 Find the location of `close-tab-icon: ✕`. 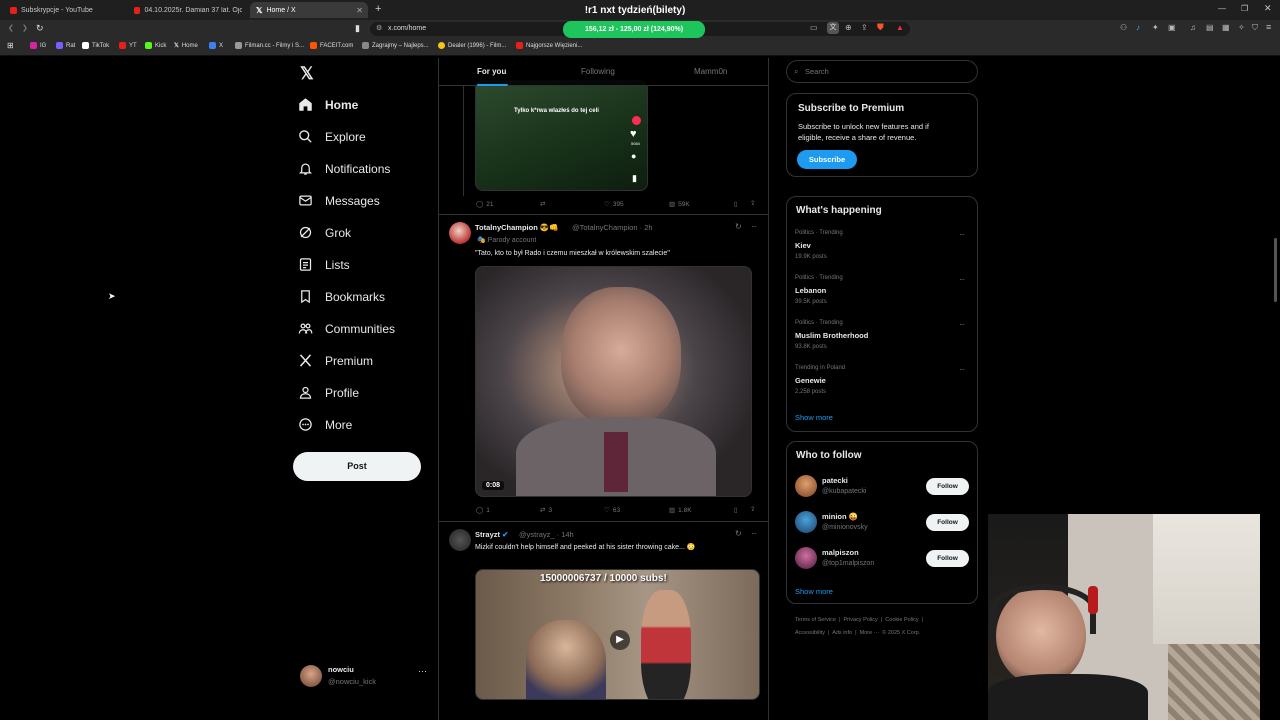

close-tab-icon: ✕ is located at coordinates (359, 10).